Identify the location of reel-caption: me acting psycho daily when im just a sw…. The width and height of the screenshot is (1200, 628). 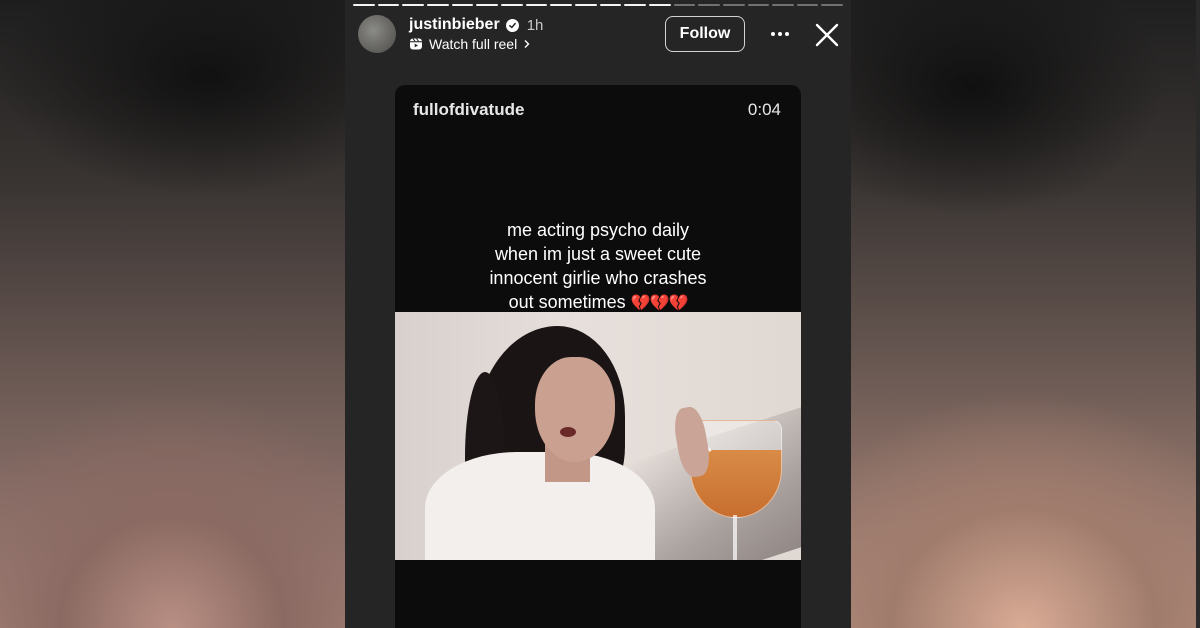
(598, 267).